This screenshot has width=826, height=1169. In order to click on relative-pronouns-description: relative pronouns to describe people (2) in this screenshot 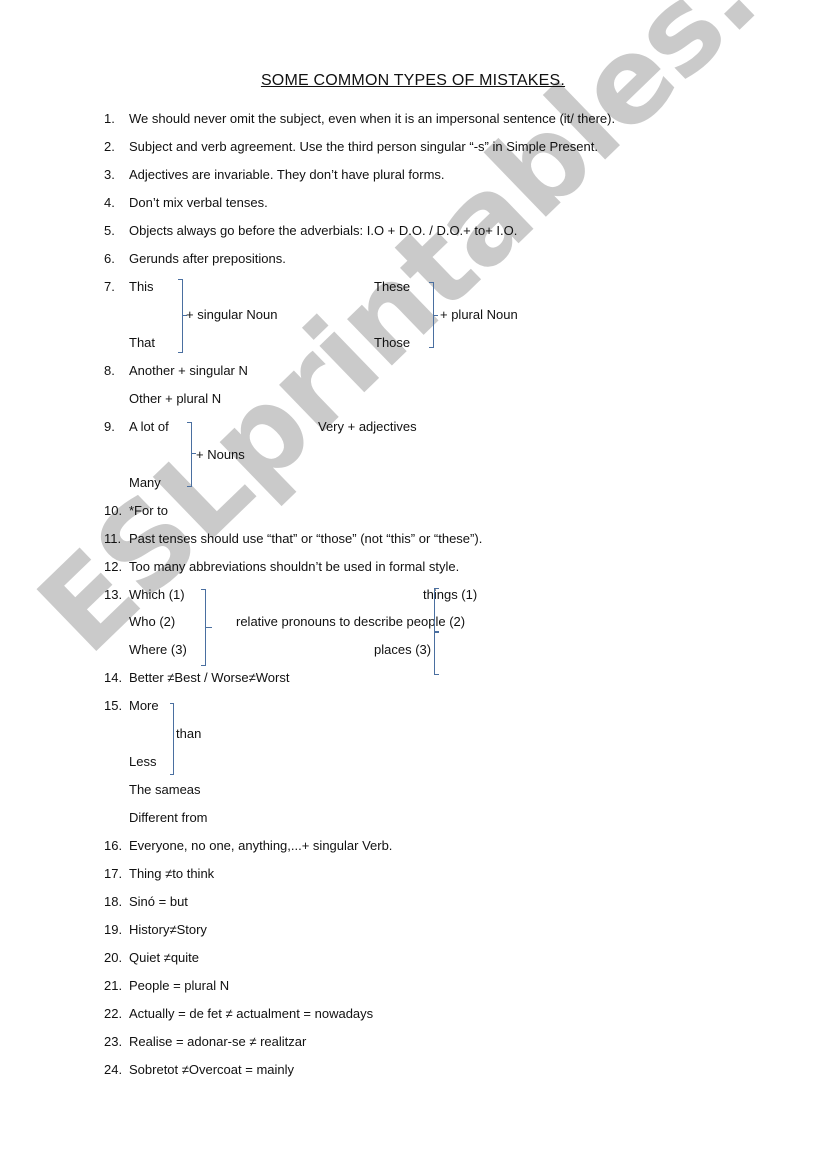, I will do `click(351, 621)`.